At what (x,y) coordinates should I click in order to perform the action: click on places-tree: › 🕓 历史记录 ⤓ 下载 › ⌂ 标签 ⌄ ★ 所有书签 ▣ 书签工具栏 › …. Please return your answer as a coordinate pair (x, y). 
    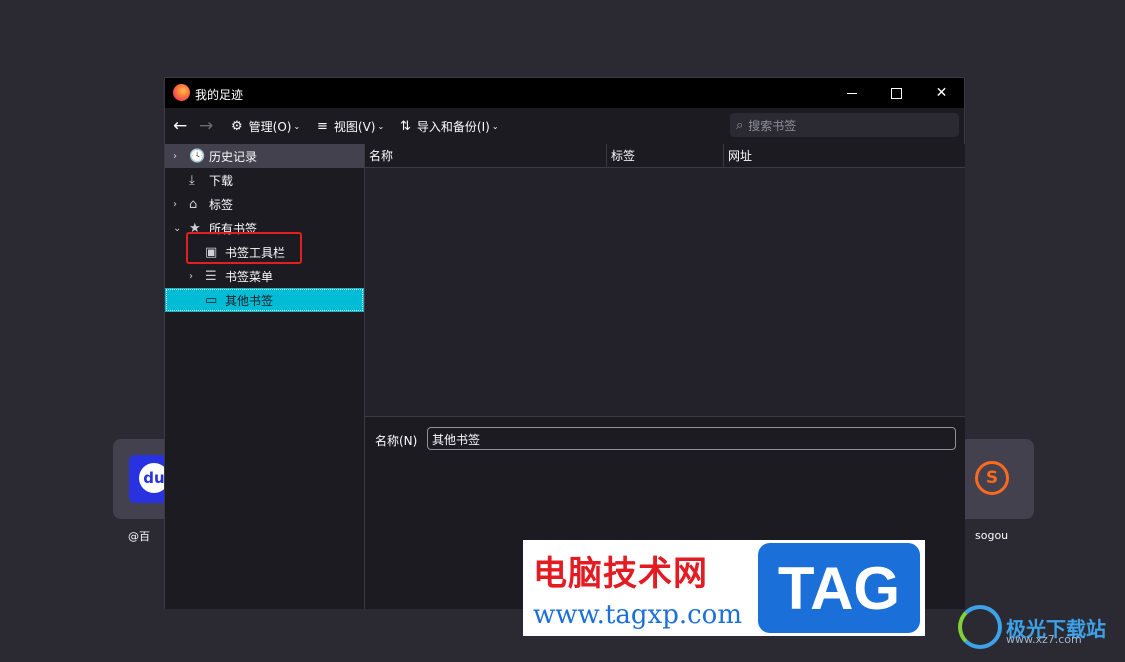
    Looking at the image, I should click on (265, 376).